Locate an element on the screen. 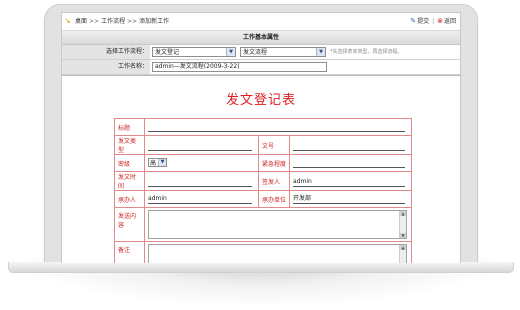  flow-select-group: 发文登记 ▼ 发文流程 ▼ *先选择表单类型，再选择流程。 is located at coordinates (306, 52).